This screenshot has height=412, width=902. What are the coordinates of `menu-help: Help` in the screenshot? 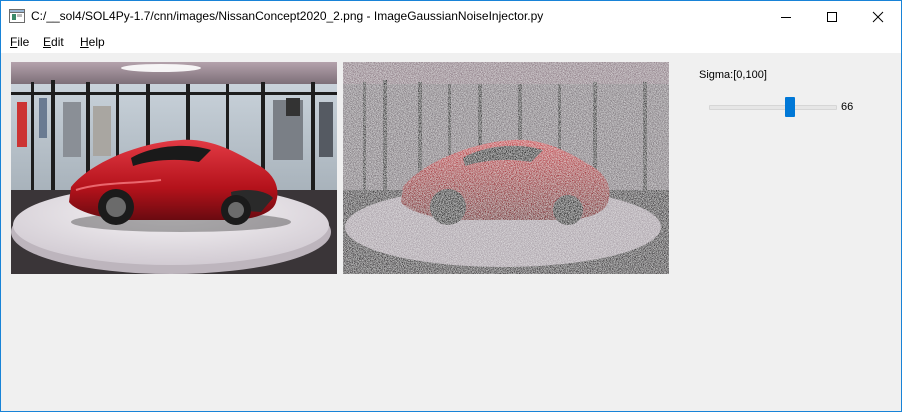 It's located at (92, 42).